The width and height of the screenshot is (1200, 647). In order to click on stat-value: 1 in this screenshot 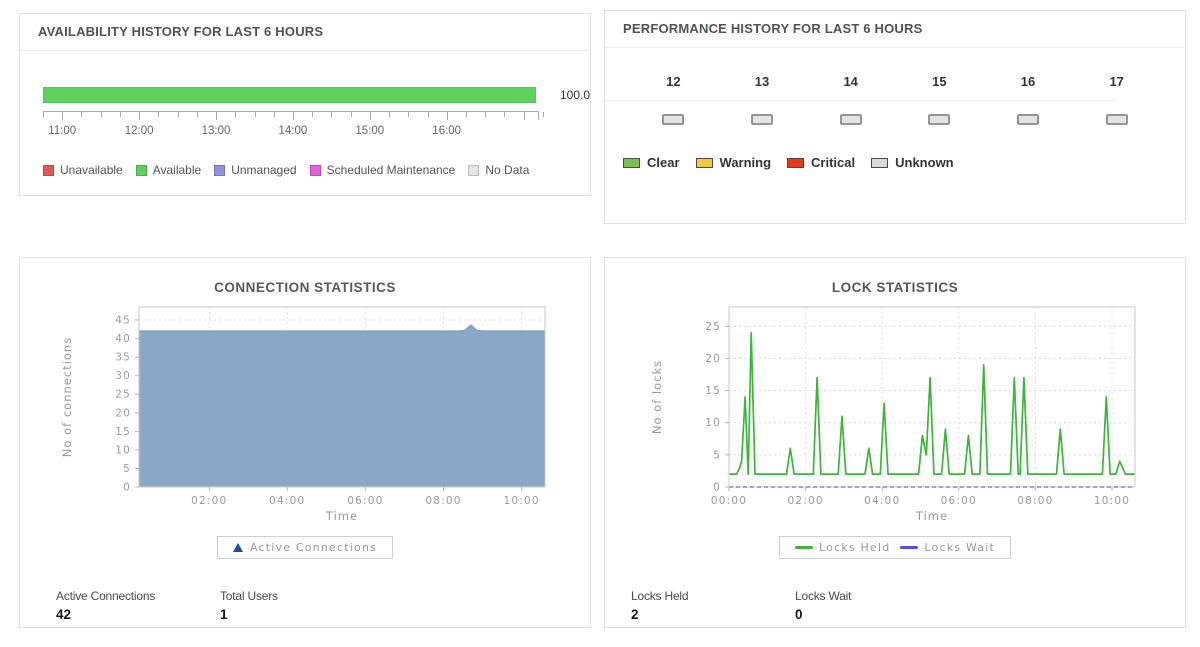, I will do `click(224, 614)`.